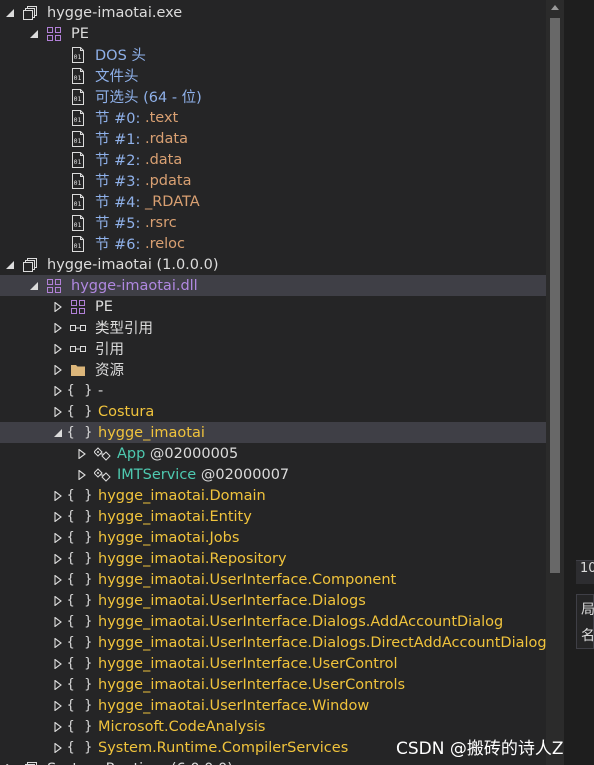  Describe the element at coordinates (80, 33) in the screenshot. I see `tree-node-label: PE` at that location.